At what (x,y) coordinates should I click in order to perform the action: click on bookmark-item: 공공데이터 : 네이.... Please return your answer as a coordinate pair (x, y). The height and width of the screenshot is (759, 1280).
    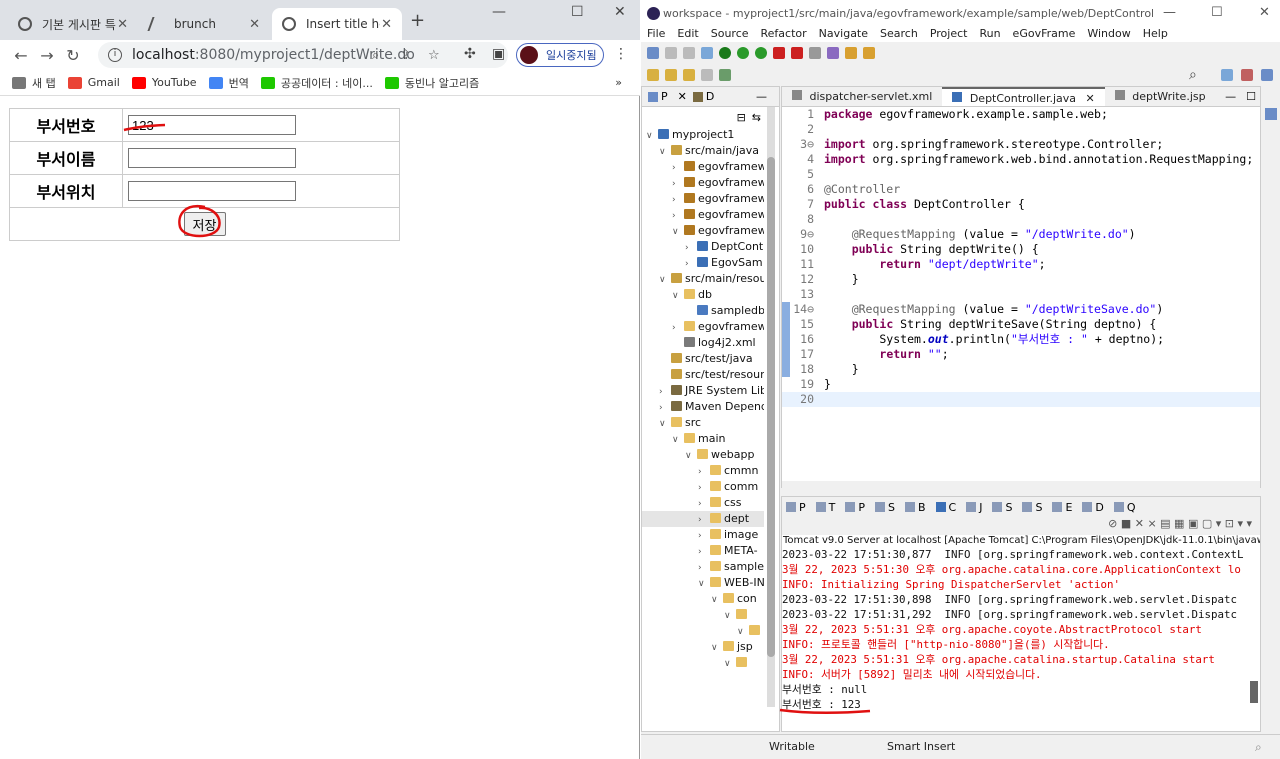
    Looking at the image, I should click on (316, 83).